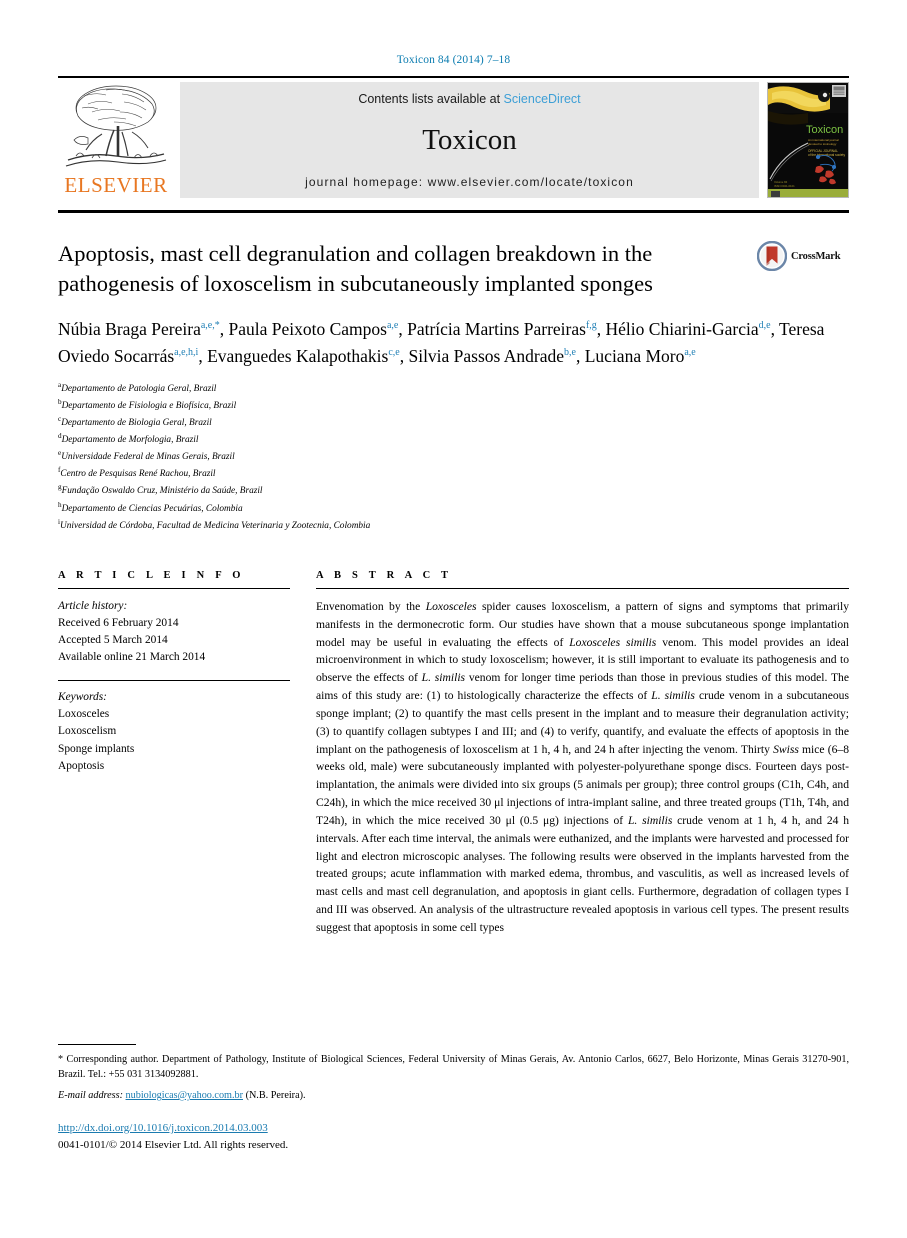  I want to click on author-affiliation-marks: b,e, so click(570, 353).